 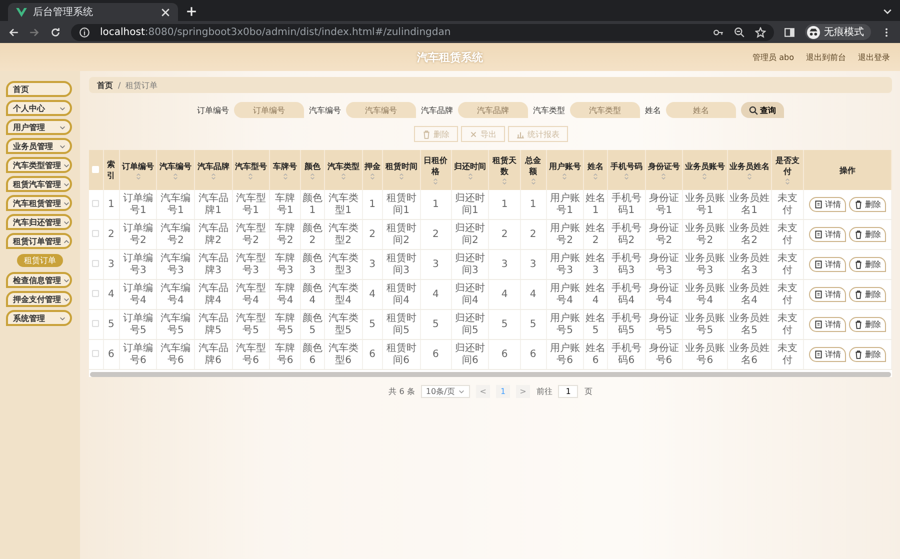 I want to click on new-tab-icon, so click(x=191, y=11).